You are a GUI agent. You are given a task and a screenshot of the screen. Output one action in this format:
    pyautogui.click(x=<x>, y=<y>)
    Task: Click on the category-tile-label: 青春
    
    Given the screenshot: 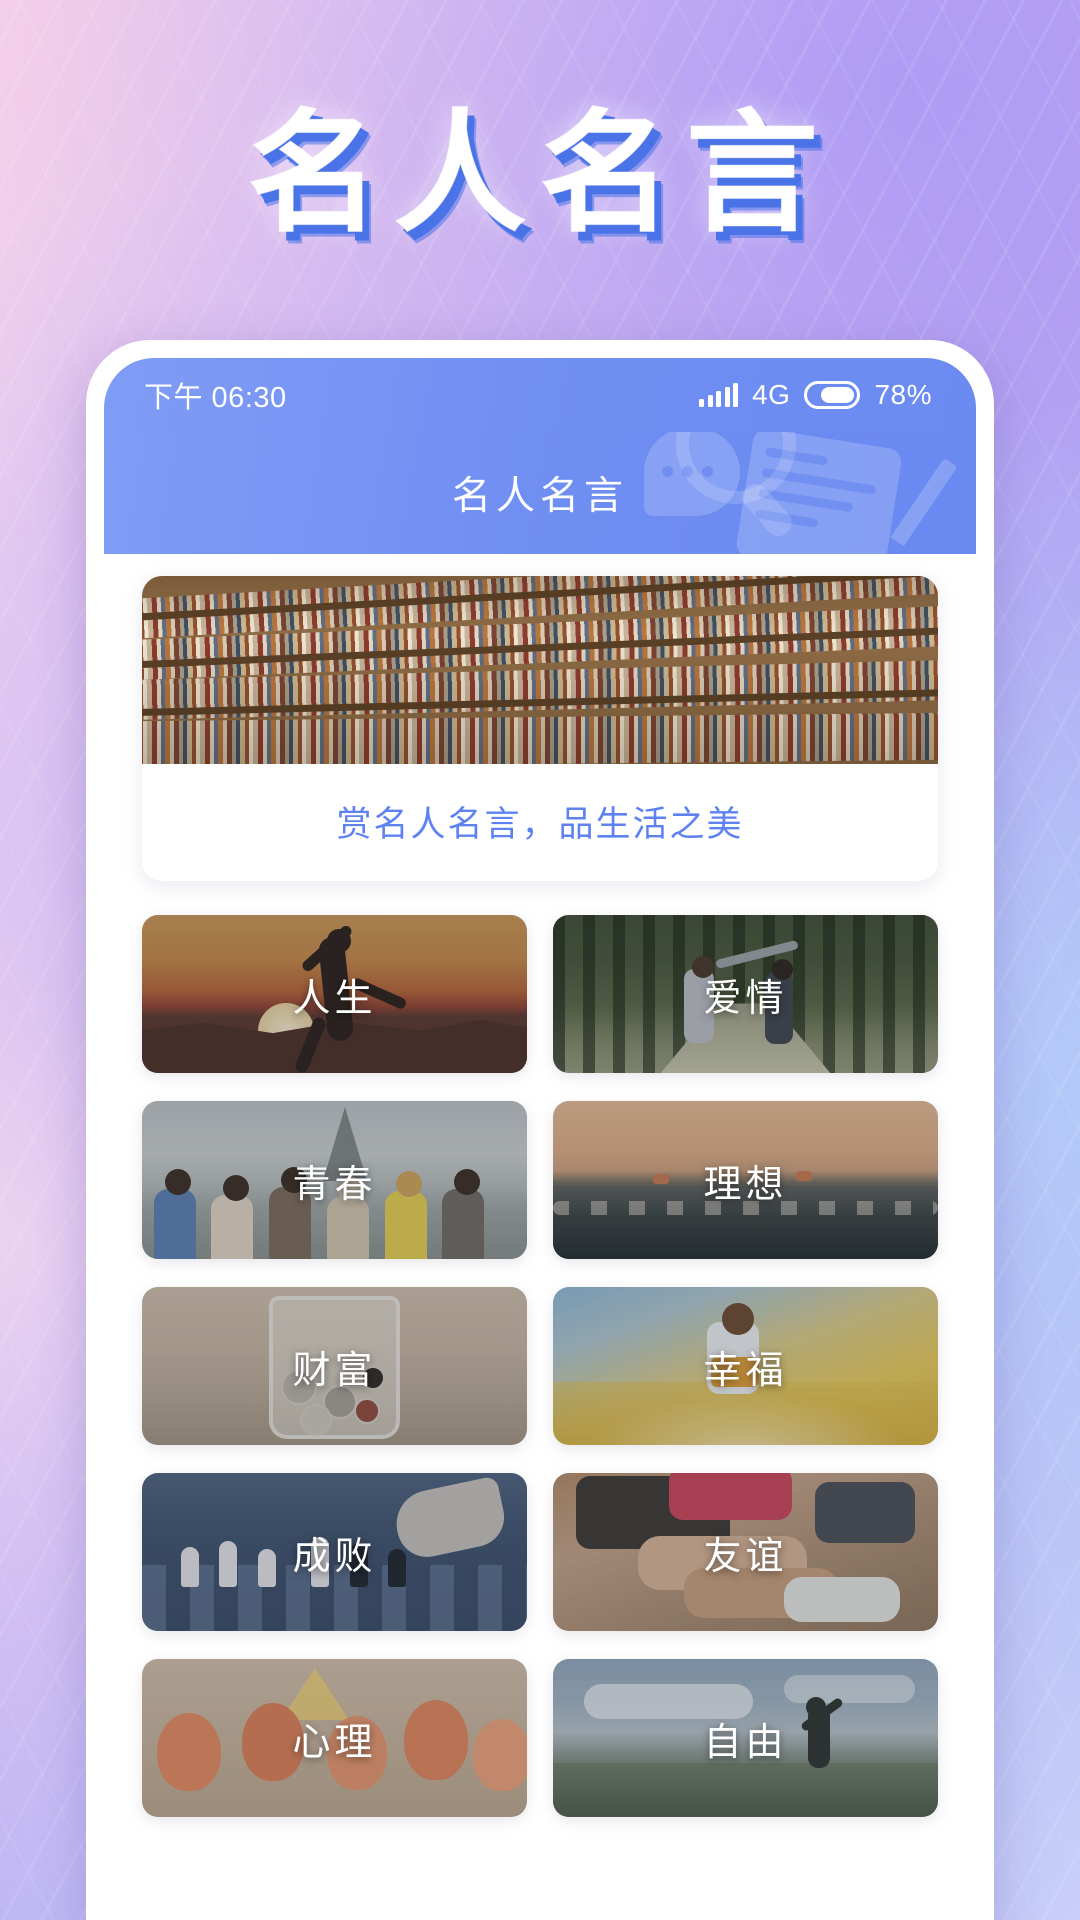 What is the action you would take?
    pyautogui.click(x=334, y=1184)
    